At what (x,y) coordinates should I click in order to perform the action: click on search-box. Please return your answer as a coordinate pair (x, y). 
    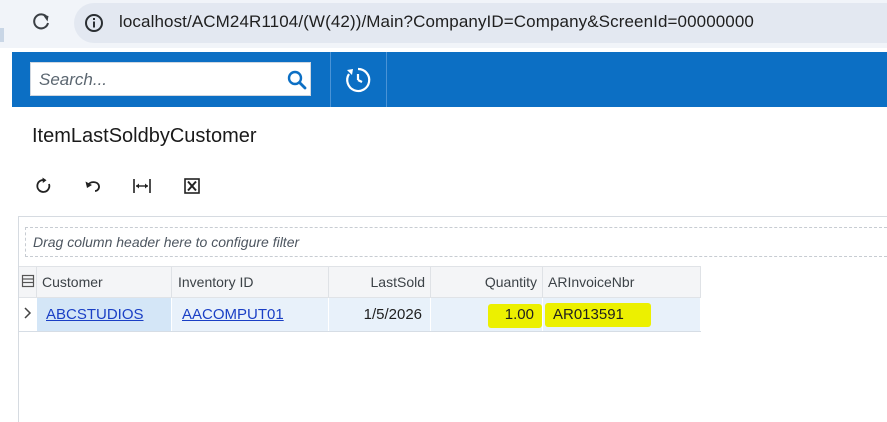
    Looking at the image, I should click on (170, 79).